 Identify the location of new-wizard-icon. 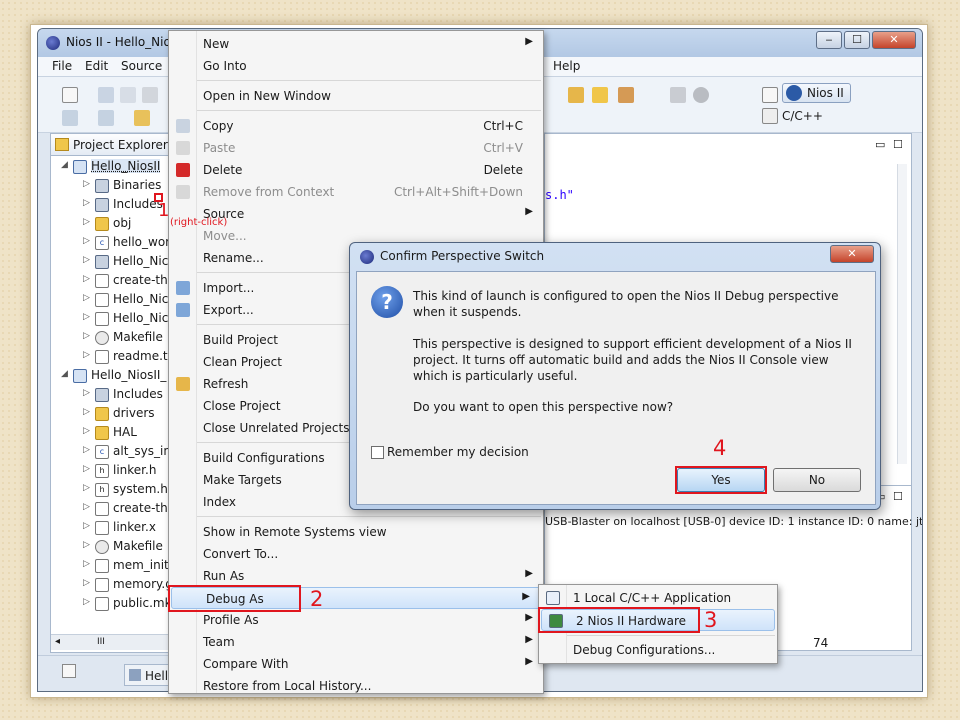
(70, 95).